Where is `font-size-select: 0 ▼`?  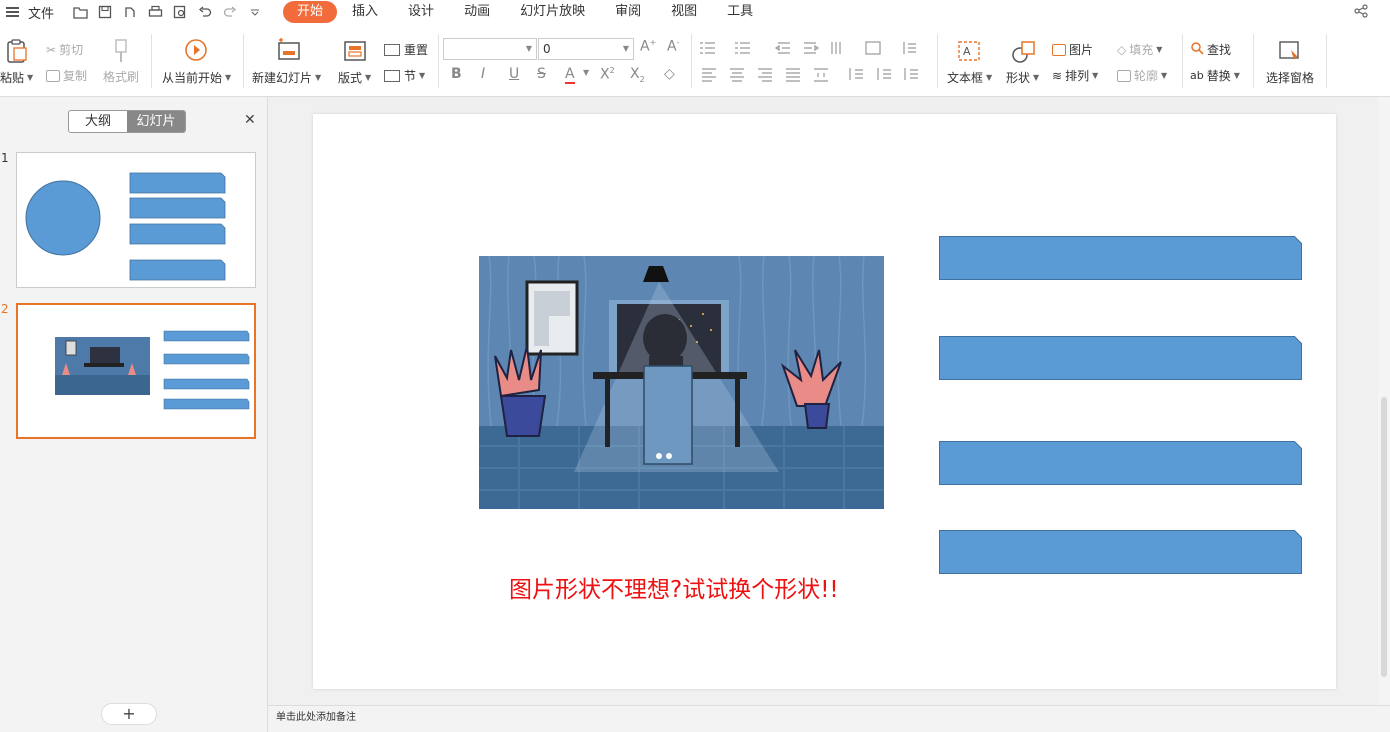
font-size-select: 0 ▼ is located at coordinates (586, 49).